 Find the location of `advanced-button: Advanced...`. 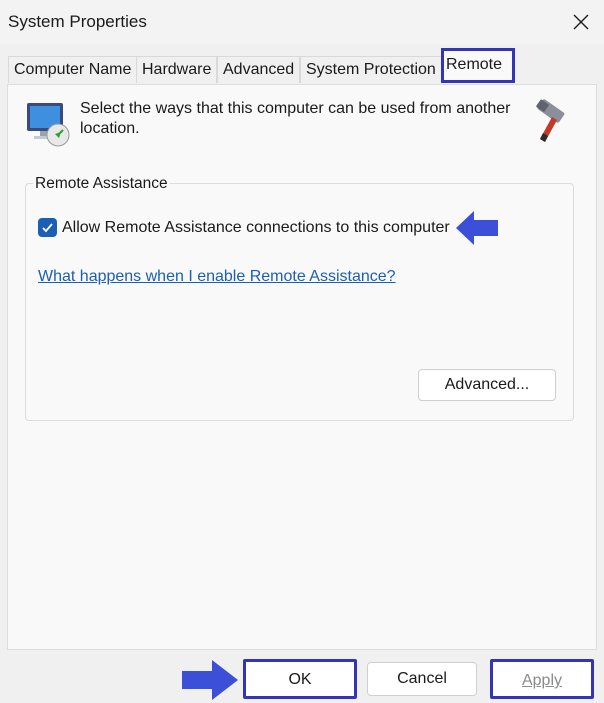

advanced-button: Advanced... is located at coordinates (487, 385).